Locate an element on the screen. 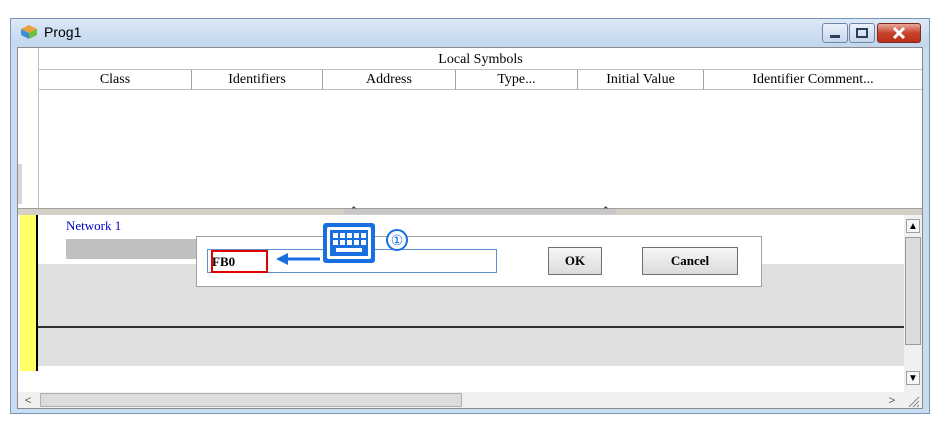  arrow-right-icon: > is located at coordinates (892, 400).